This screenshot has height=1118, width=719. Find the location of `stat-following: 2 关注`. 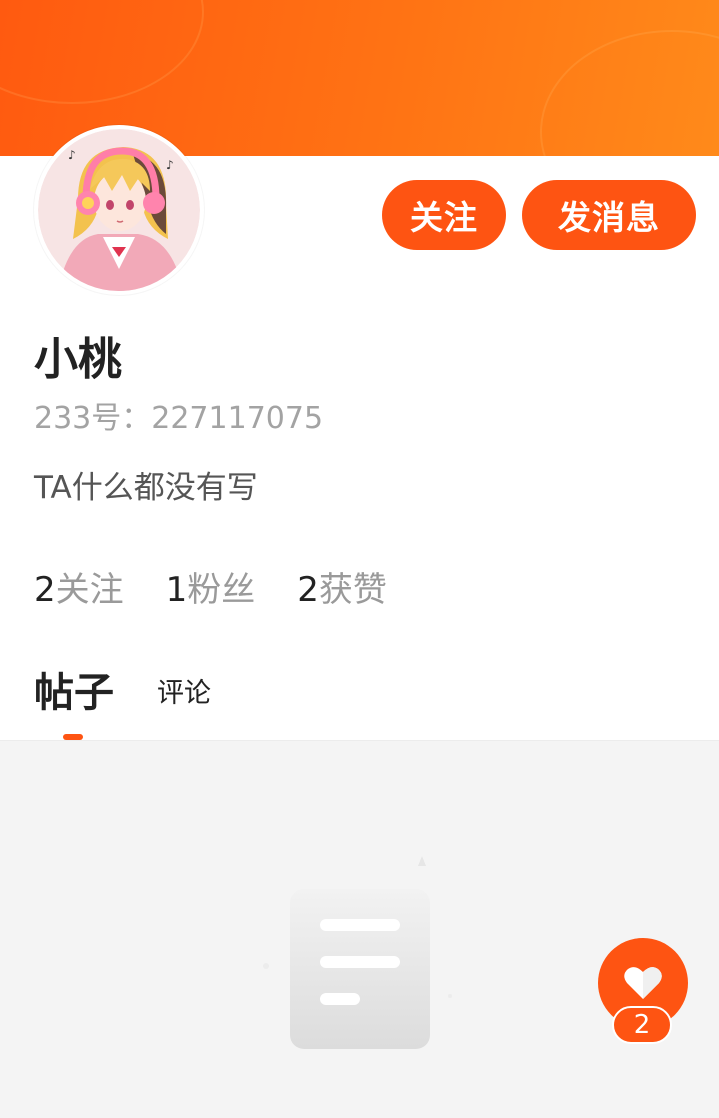

stat-following: 2 关注 is located at coordinates (79, 590).